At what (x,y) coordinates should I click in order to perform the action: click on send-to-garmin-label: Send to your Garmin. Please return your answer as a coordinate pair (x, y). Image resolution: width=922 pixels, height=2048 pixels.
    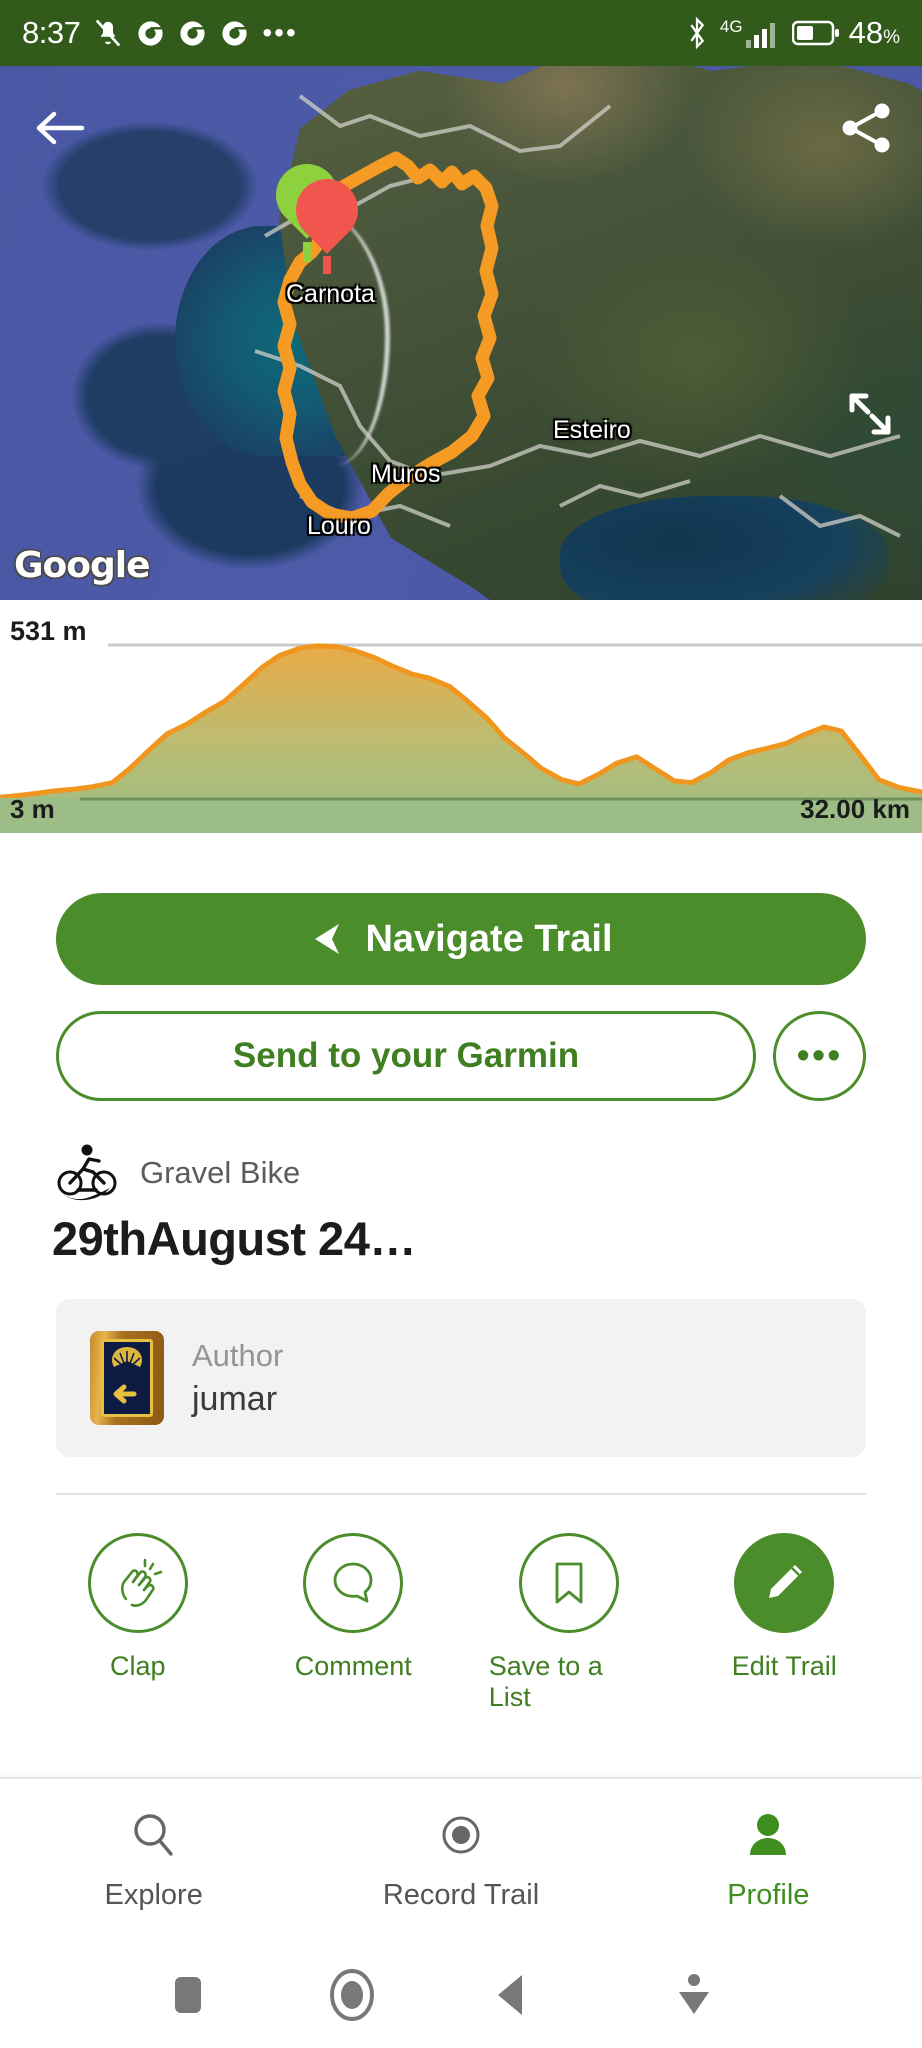
    Looking at the image, I should click on (406, 1055).